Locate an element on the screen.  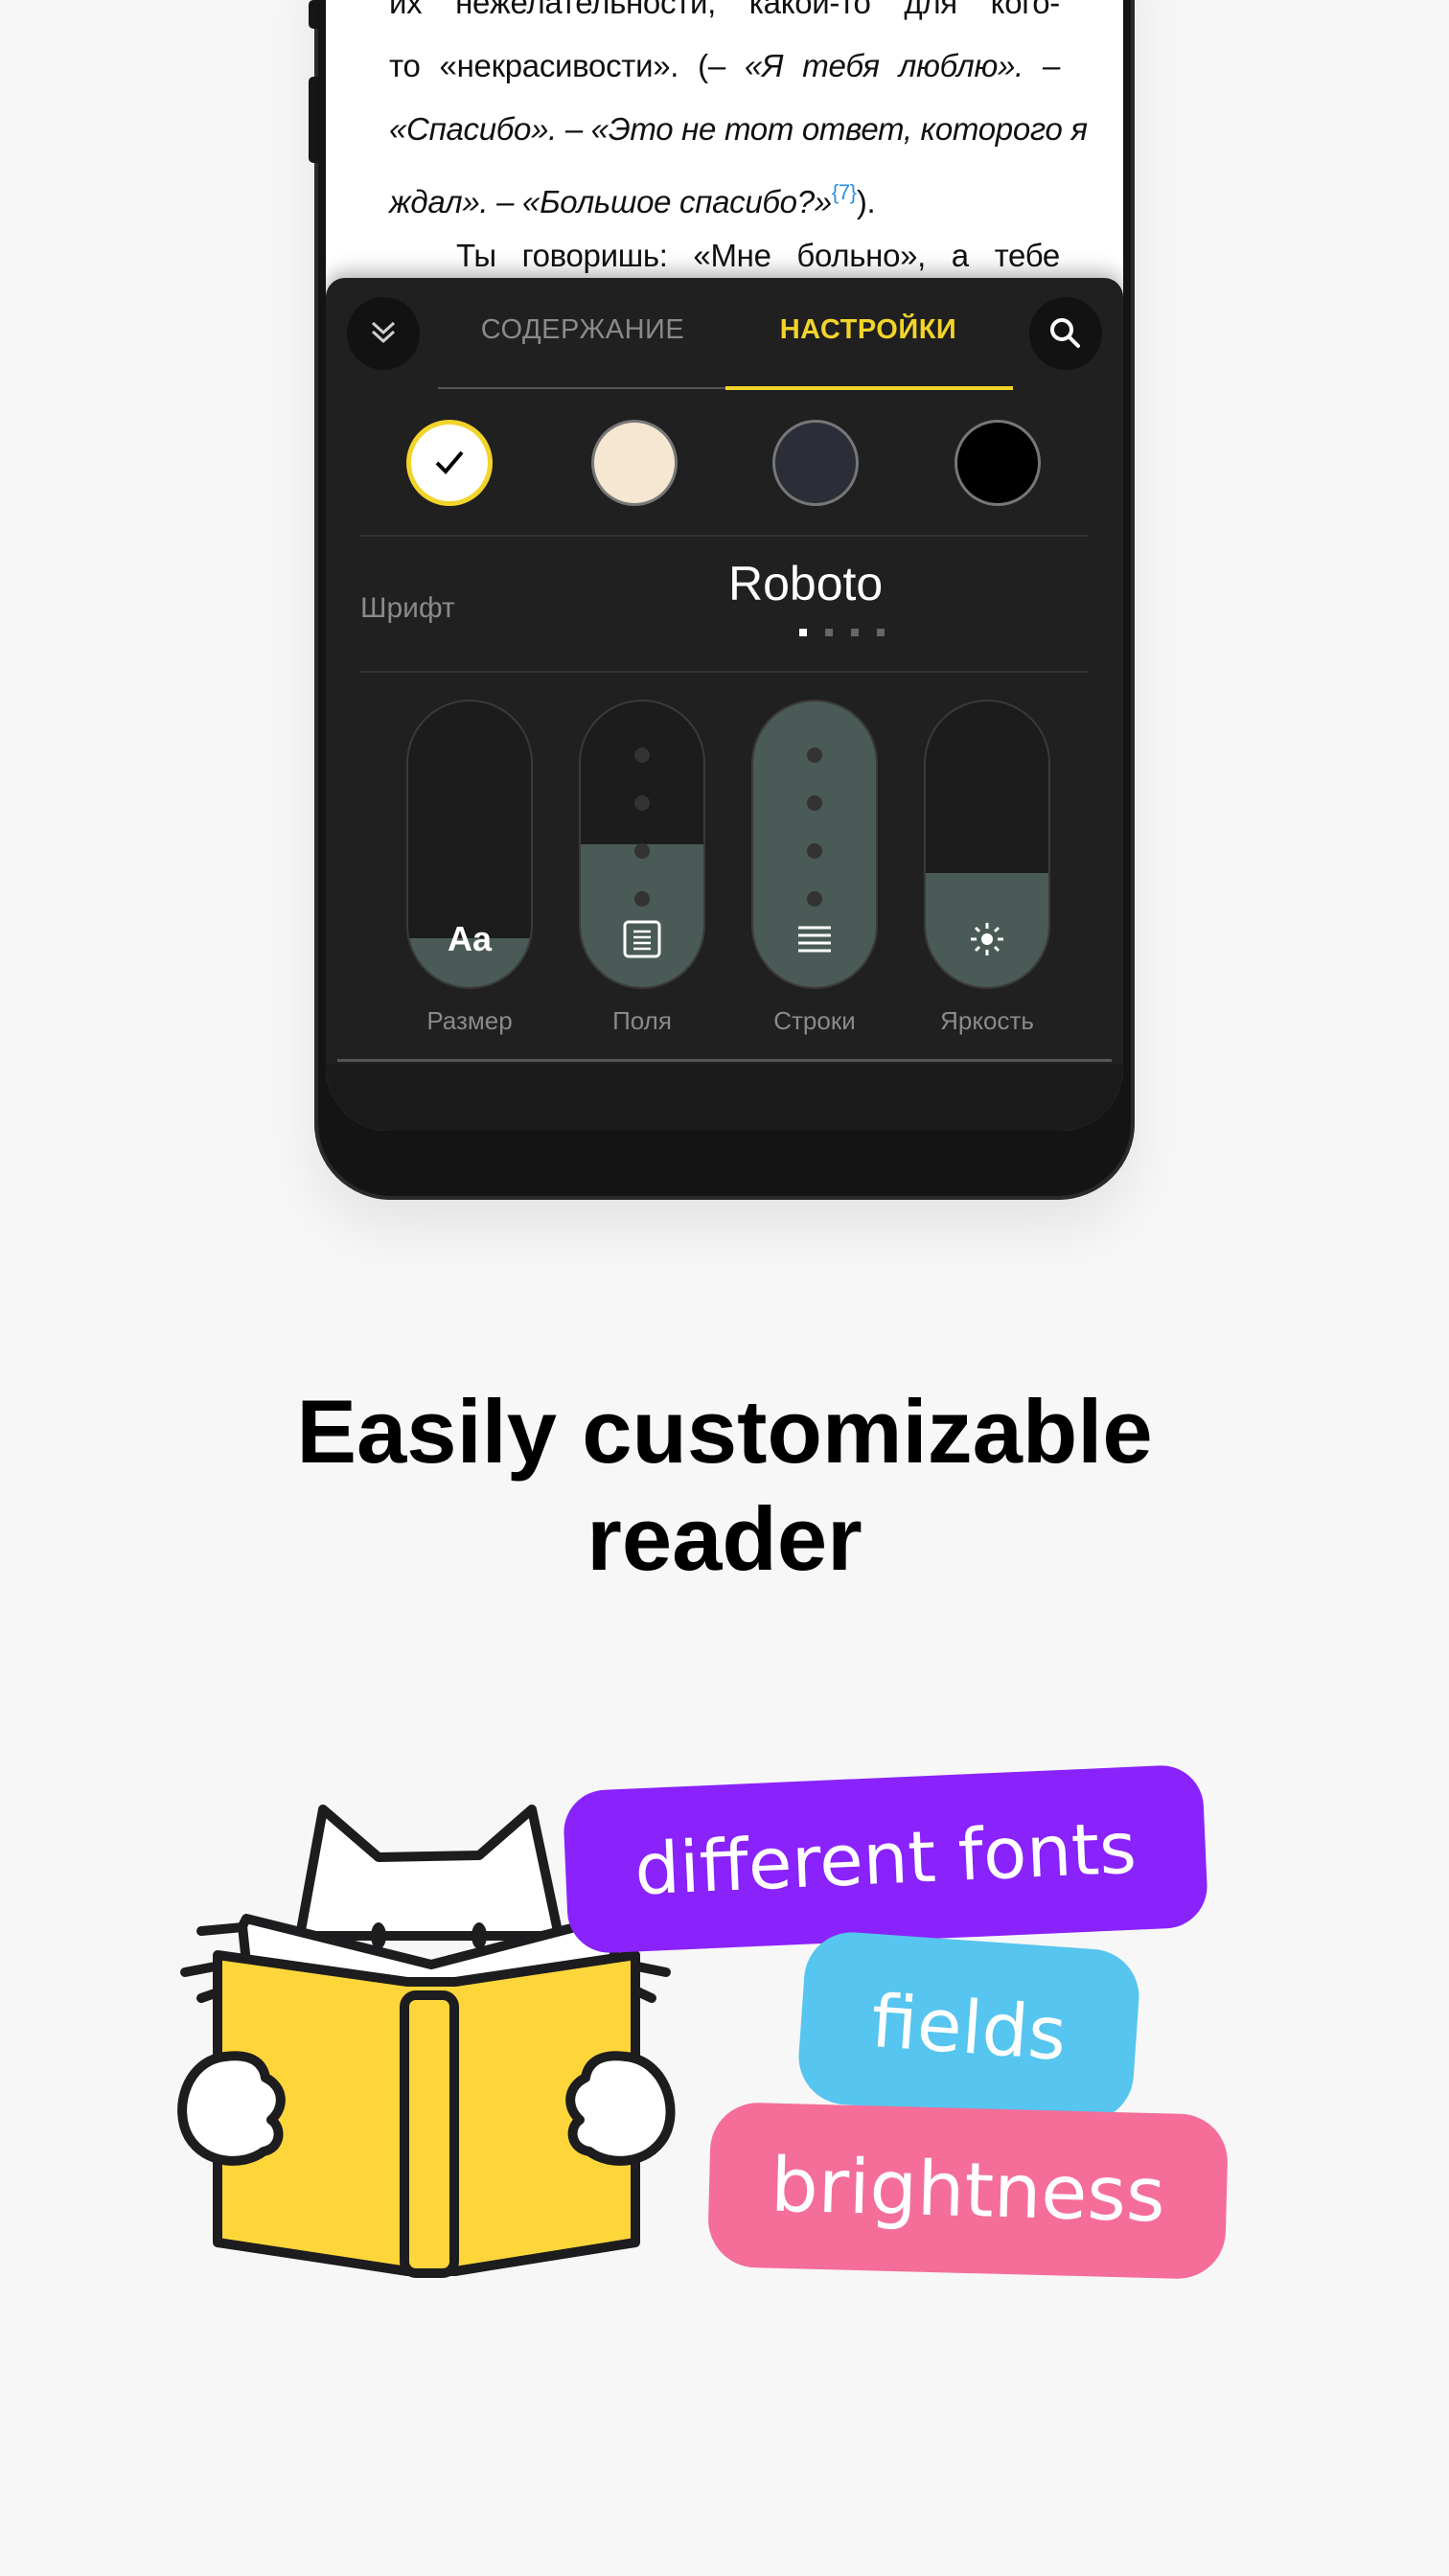
search-button is located at coordinates (1065, 333).